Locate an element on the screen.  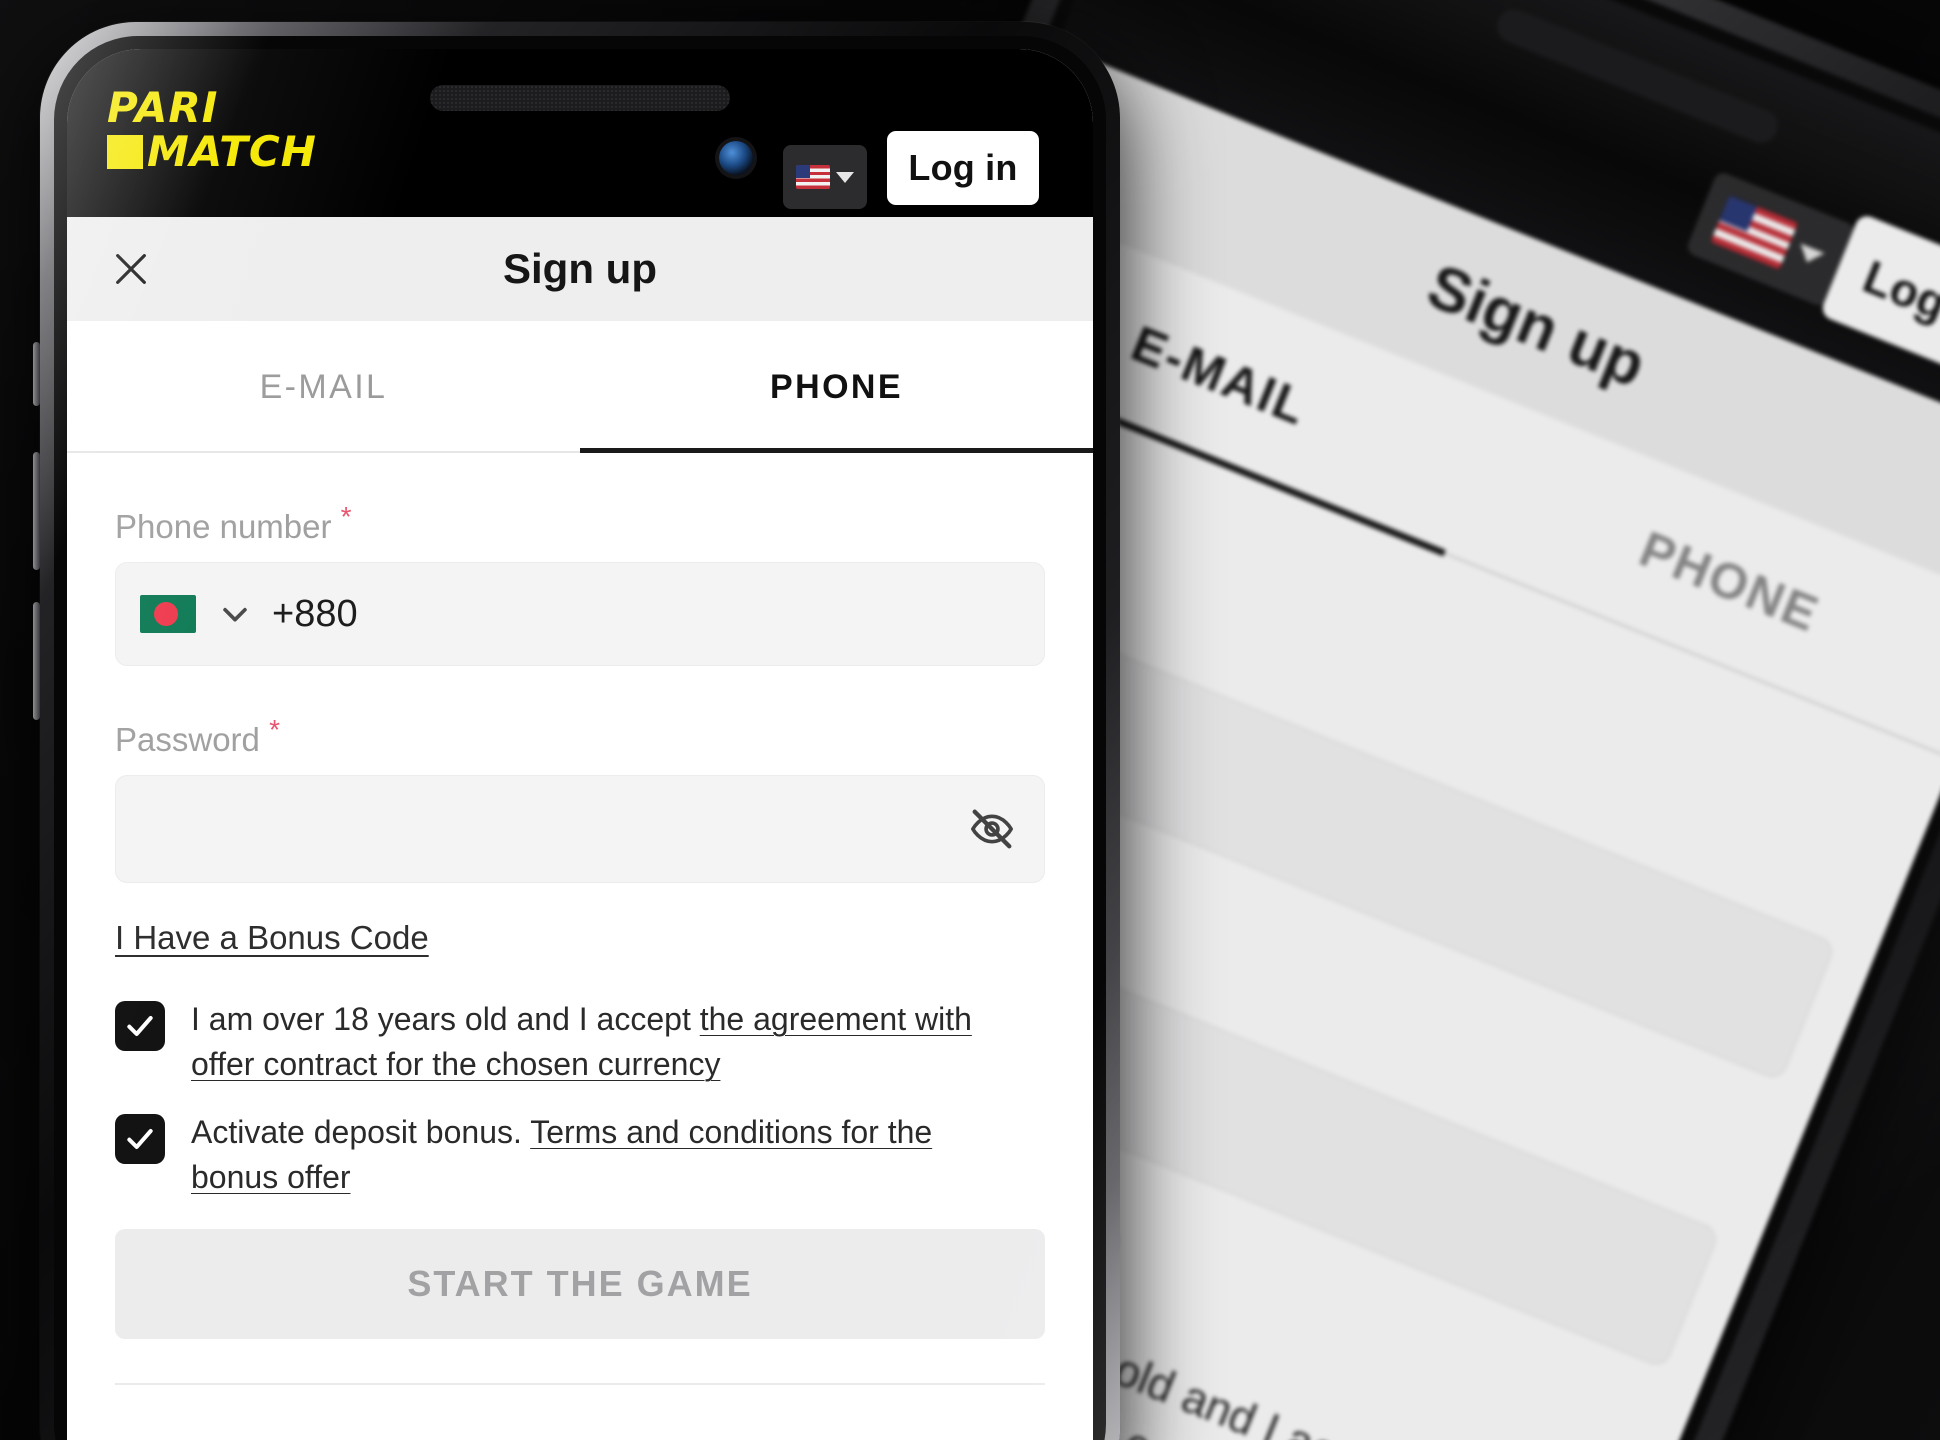
logo-line-2-row: MATCH is located at coordinates (217, 152).